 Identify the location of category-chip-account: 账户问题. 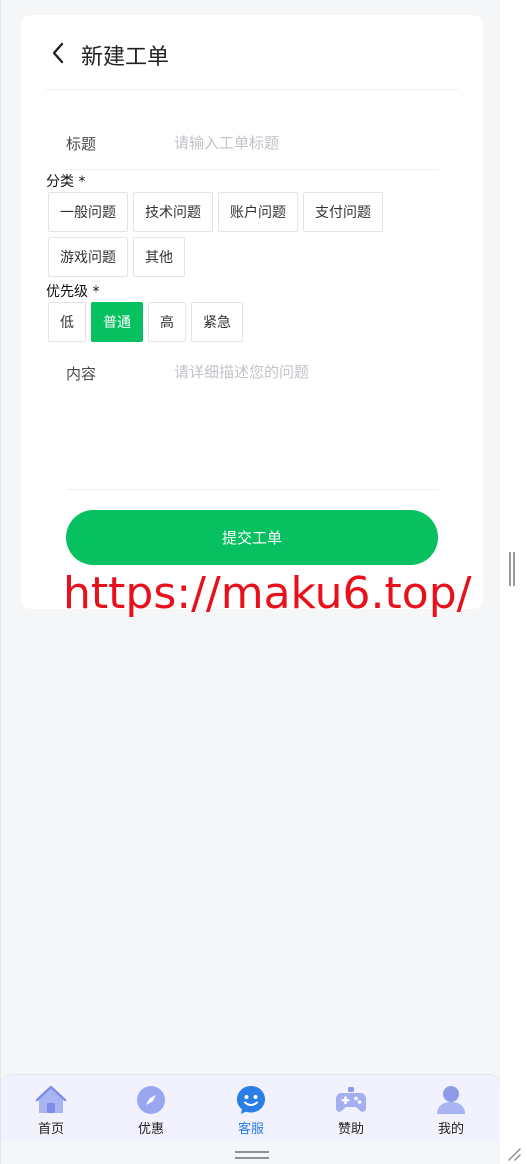
(258, 212).